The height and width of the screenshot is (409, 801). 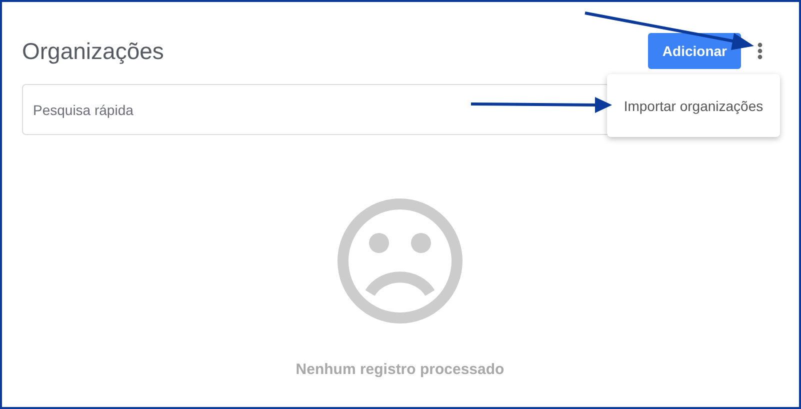 What do you see at coordinates (694, 106) in the screenshot?
I see `menu-item: Importar organizações` at bounding box center [694, 106].